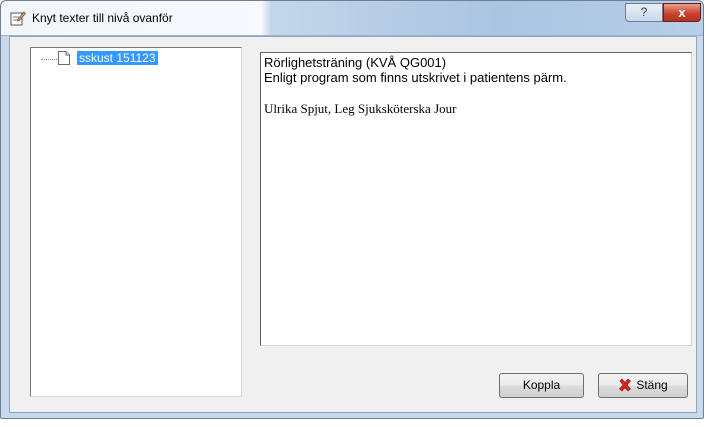  I want to click on text-line-1: Rörlighetsträning (KVÅ QG001), so click(355, 62).